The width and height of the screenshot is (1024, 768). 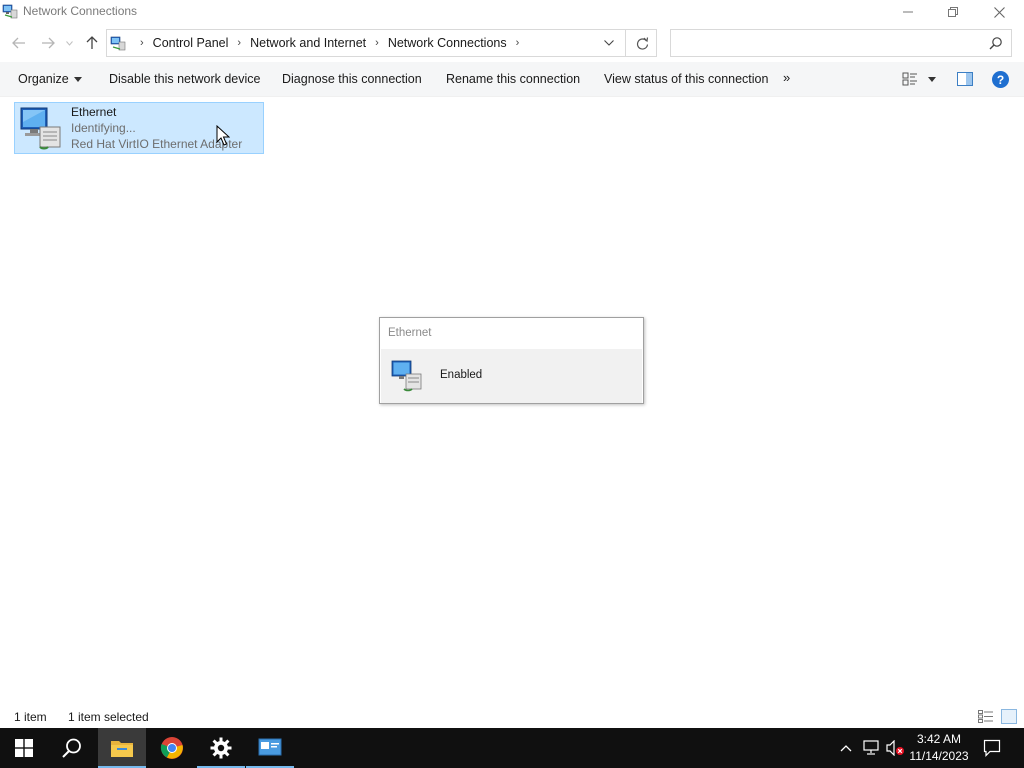 What do you see at coordinates (10, 11) in the screenshot?
I see `network-connections-app-icon` at bounding box center [10, 11].